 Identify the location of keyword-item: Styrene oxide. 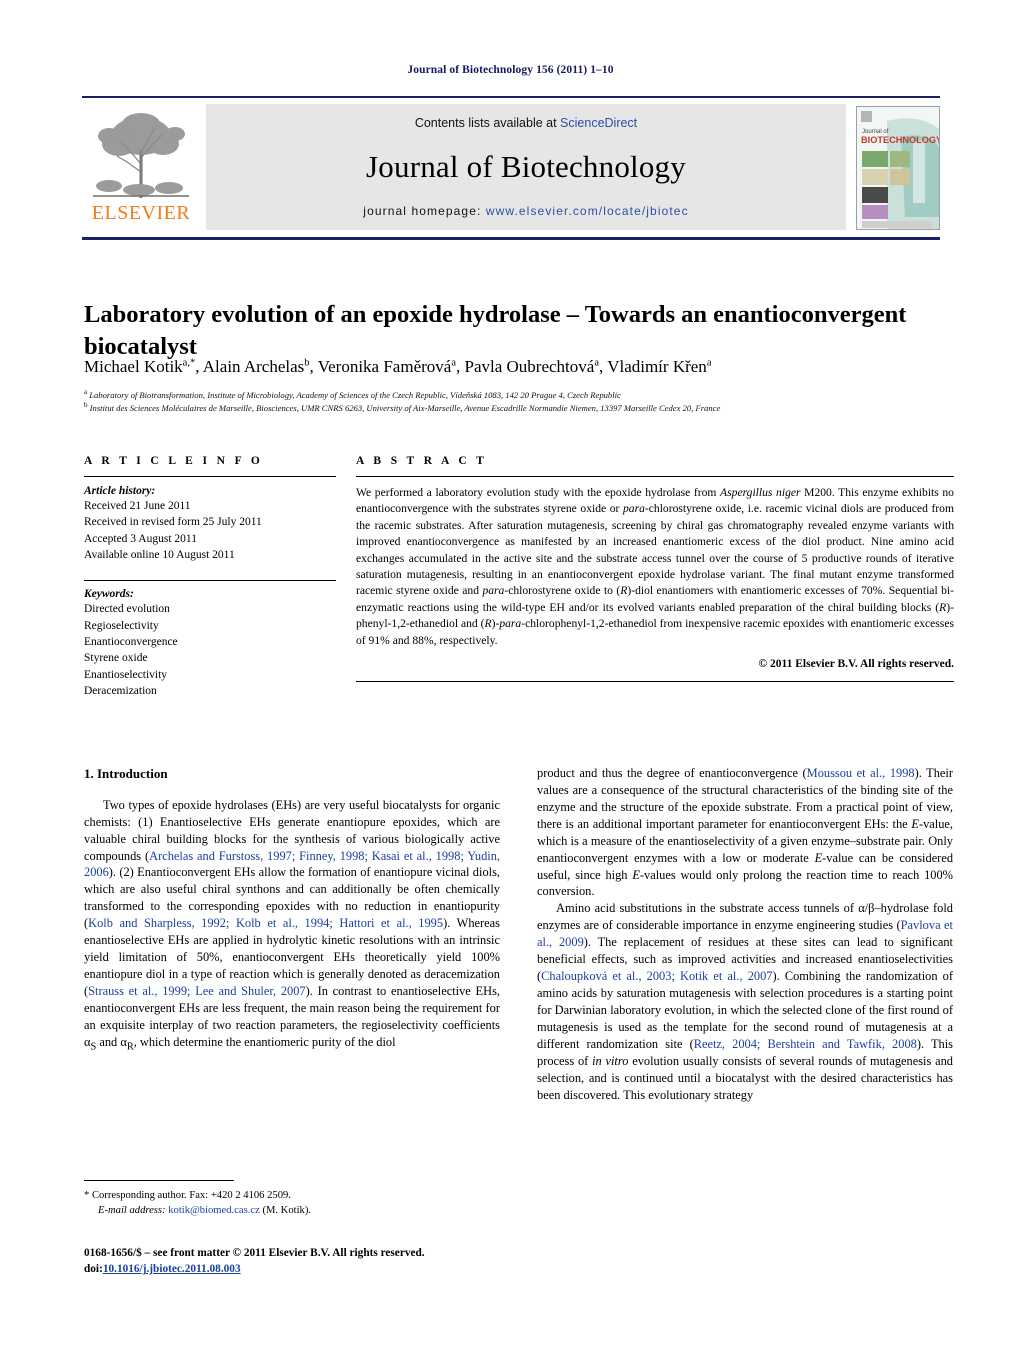
(116, 658).